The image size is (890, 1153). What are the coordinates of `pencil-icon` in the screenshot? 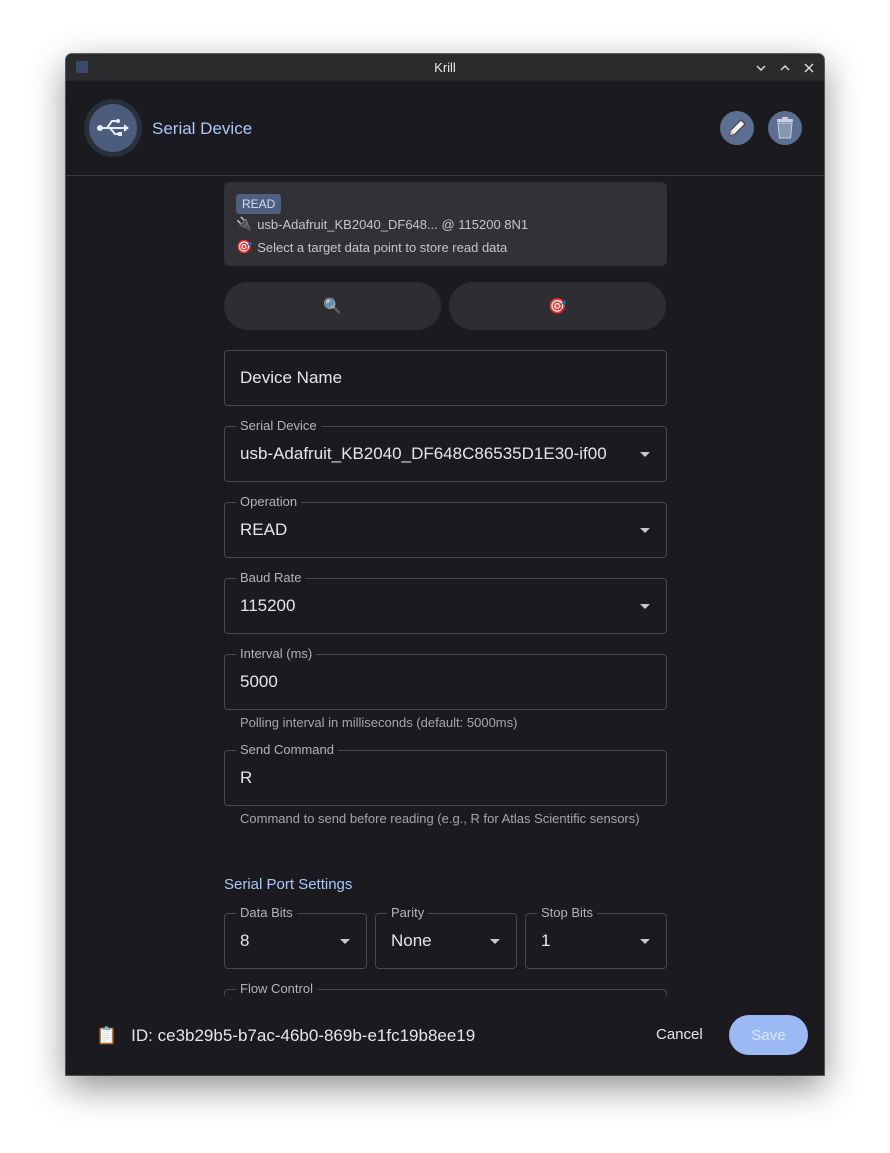 It's located at (737, 127).